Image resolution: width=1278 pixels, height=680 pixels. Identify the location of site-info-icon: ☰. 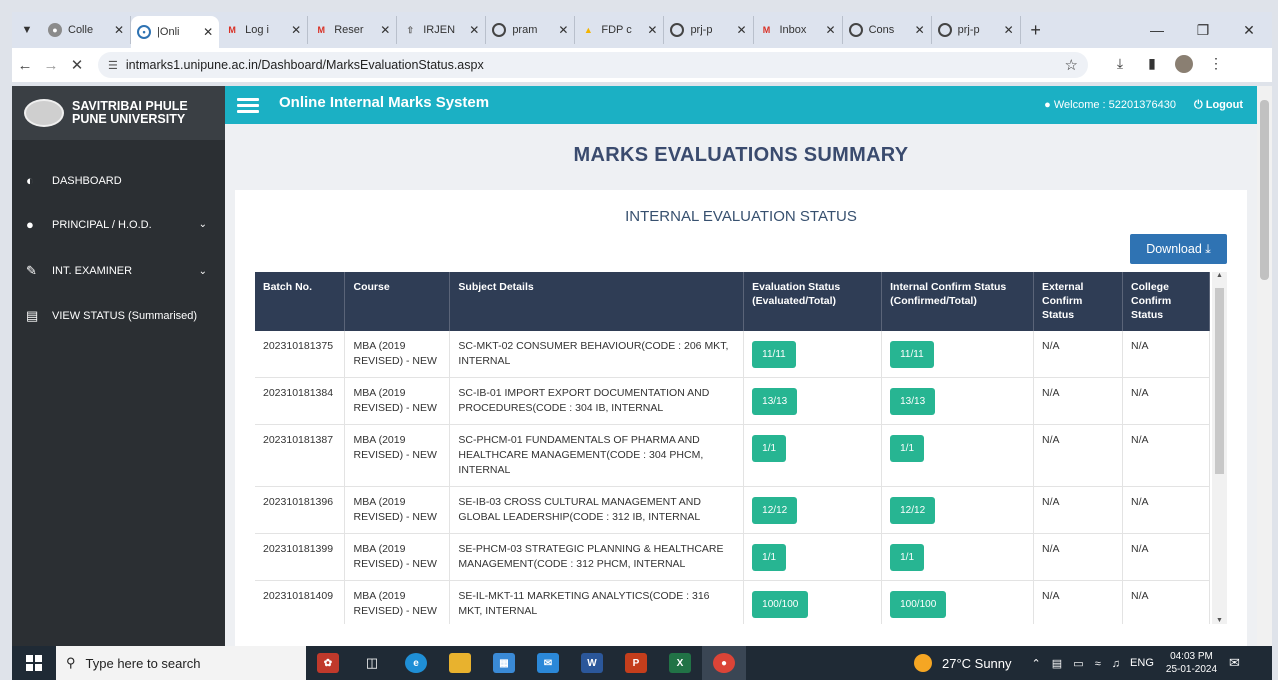
(113, 65).